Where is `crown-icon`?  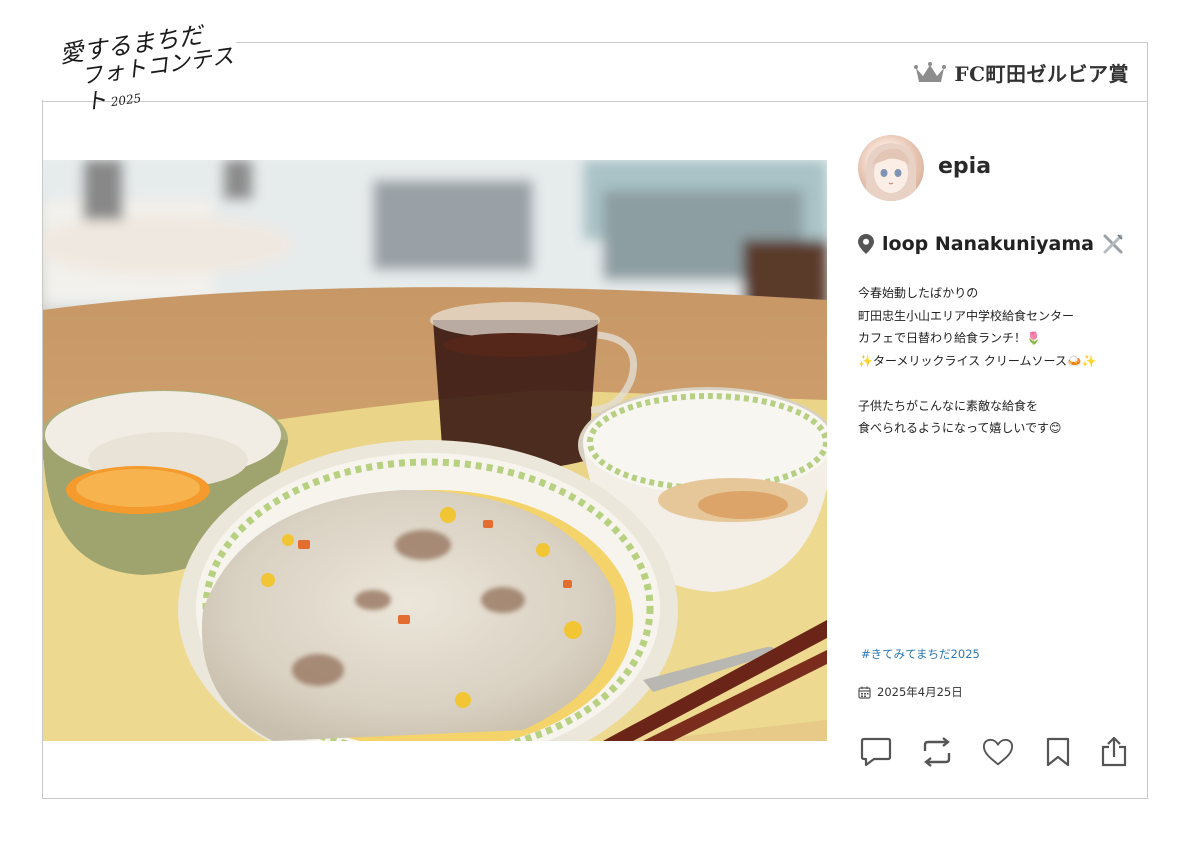
crown-icon is located at coordinates (930, 71).